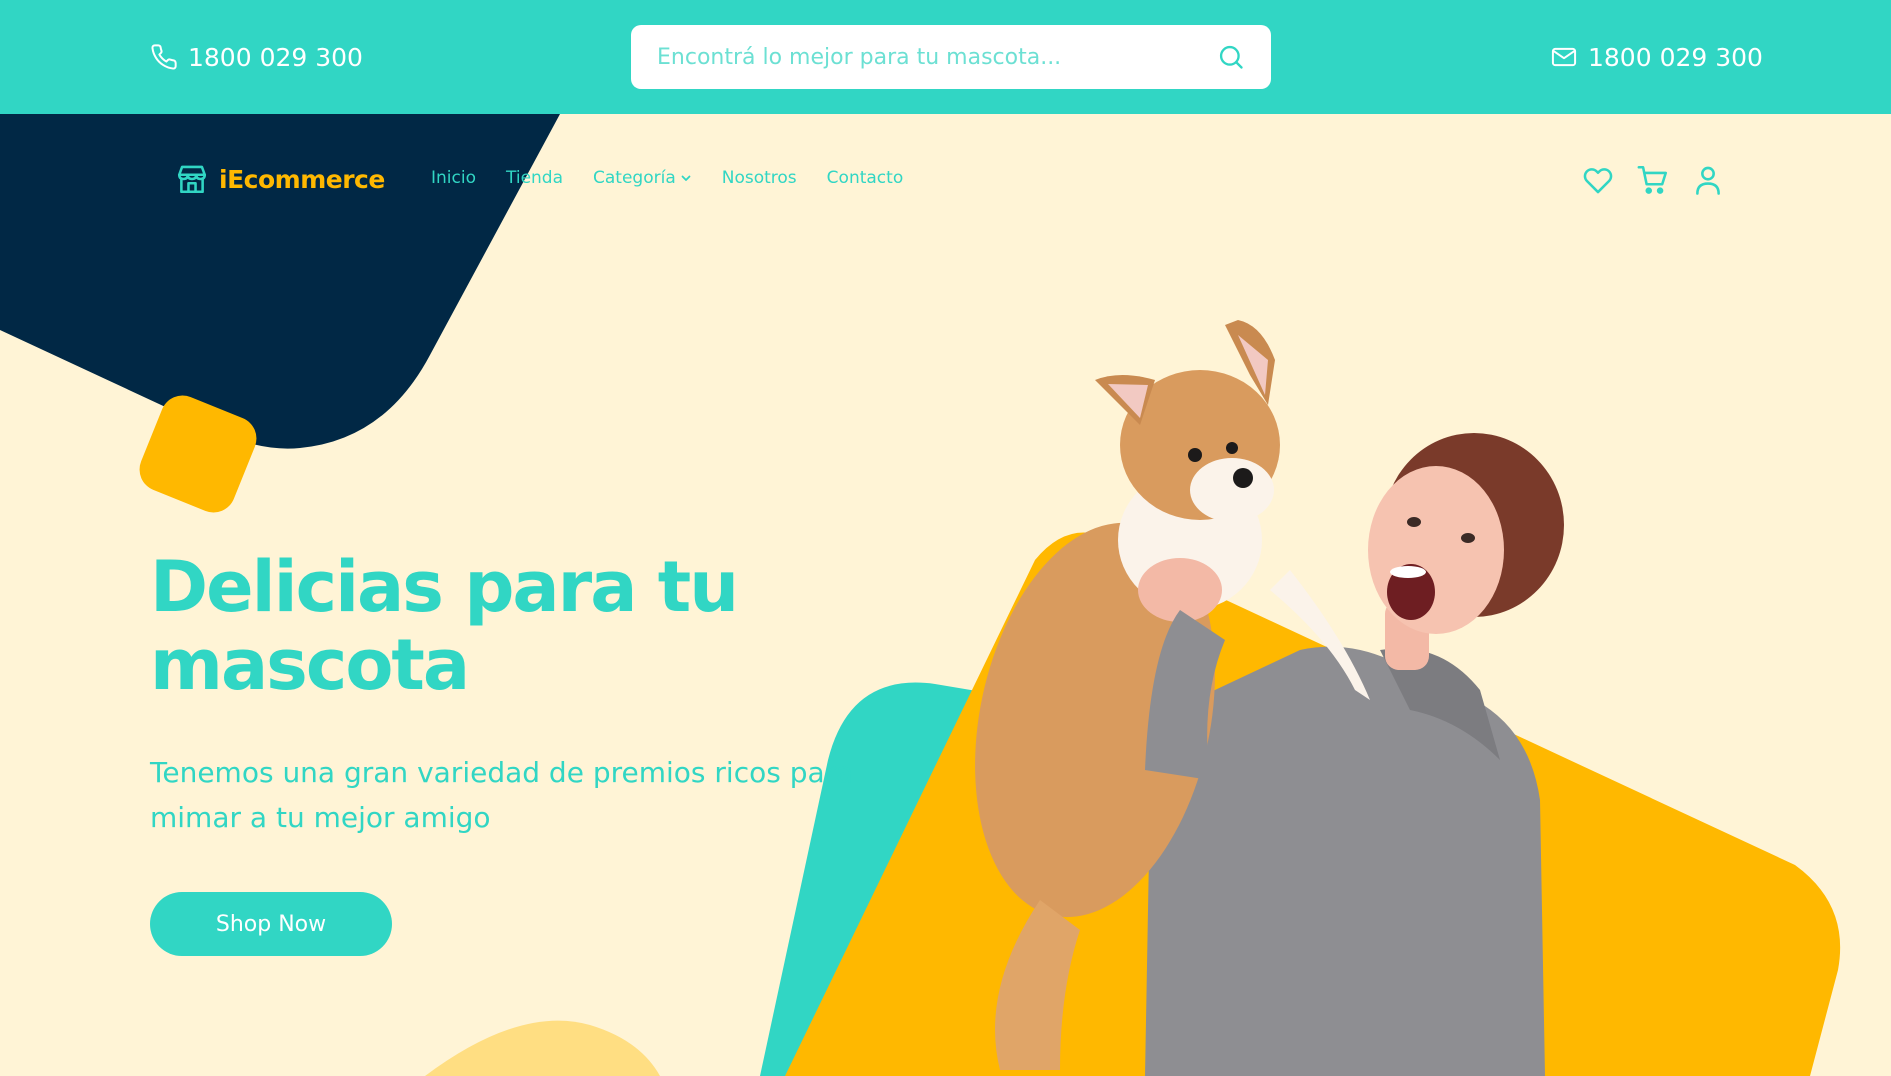 The width and height of the screenshot is (1891, 1076). Describe the element at coordinates (1675, 57) in the screenshot. I see `email-contact-text: 1800 029 300` at that location.